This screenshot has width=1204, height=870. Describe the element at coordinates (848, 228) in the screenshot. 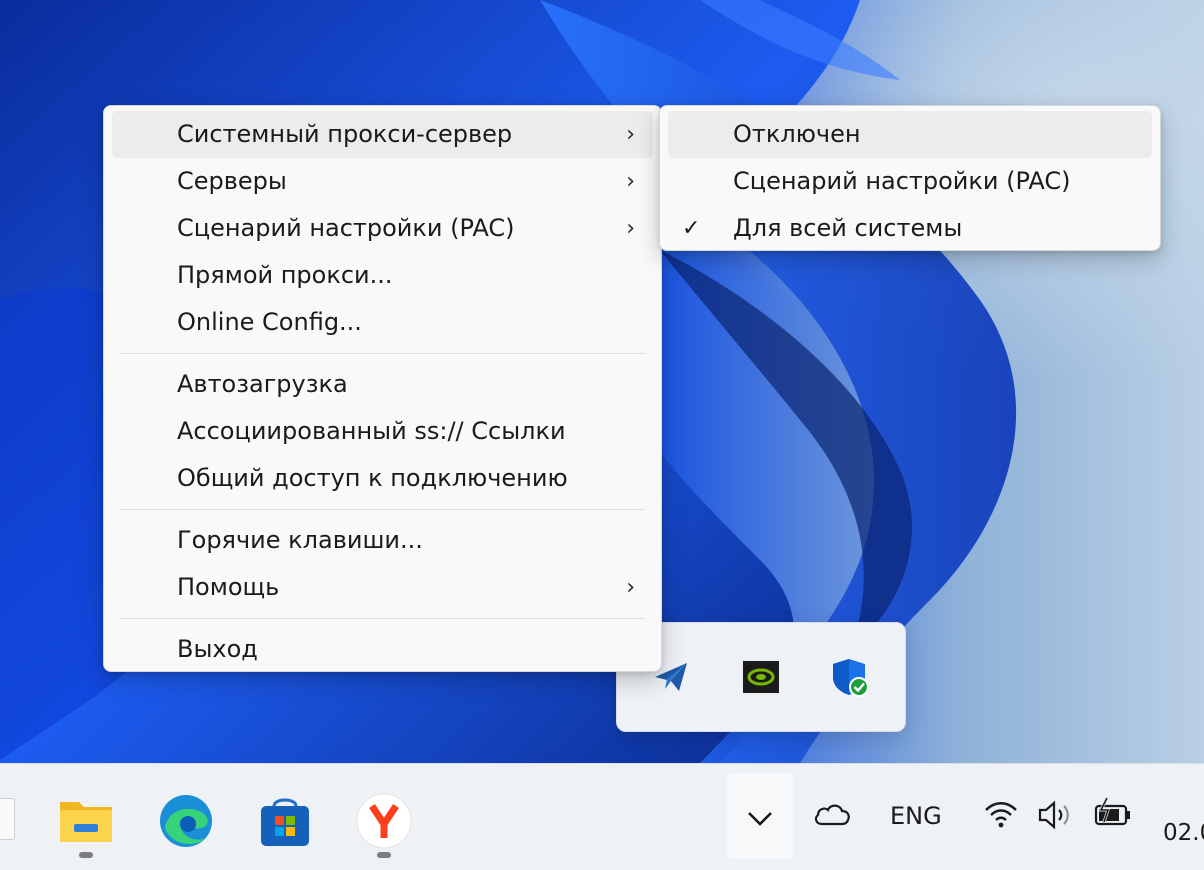

I see `menu-item-label: Для всей системы` at that location.